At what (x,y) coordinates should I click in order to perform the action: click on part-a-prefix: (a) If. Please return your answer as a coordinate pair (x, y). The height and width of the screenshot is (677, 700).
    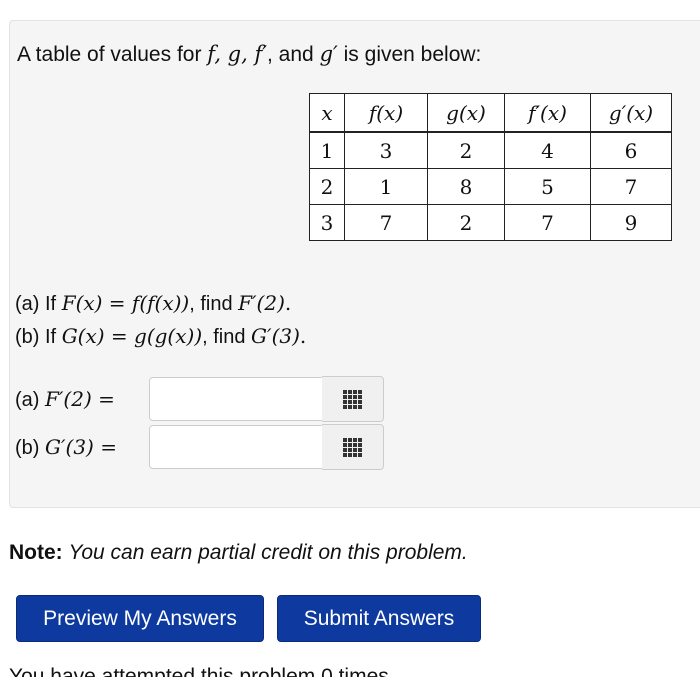
    Looking at the image, I should click on (36, 304).